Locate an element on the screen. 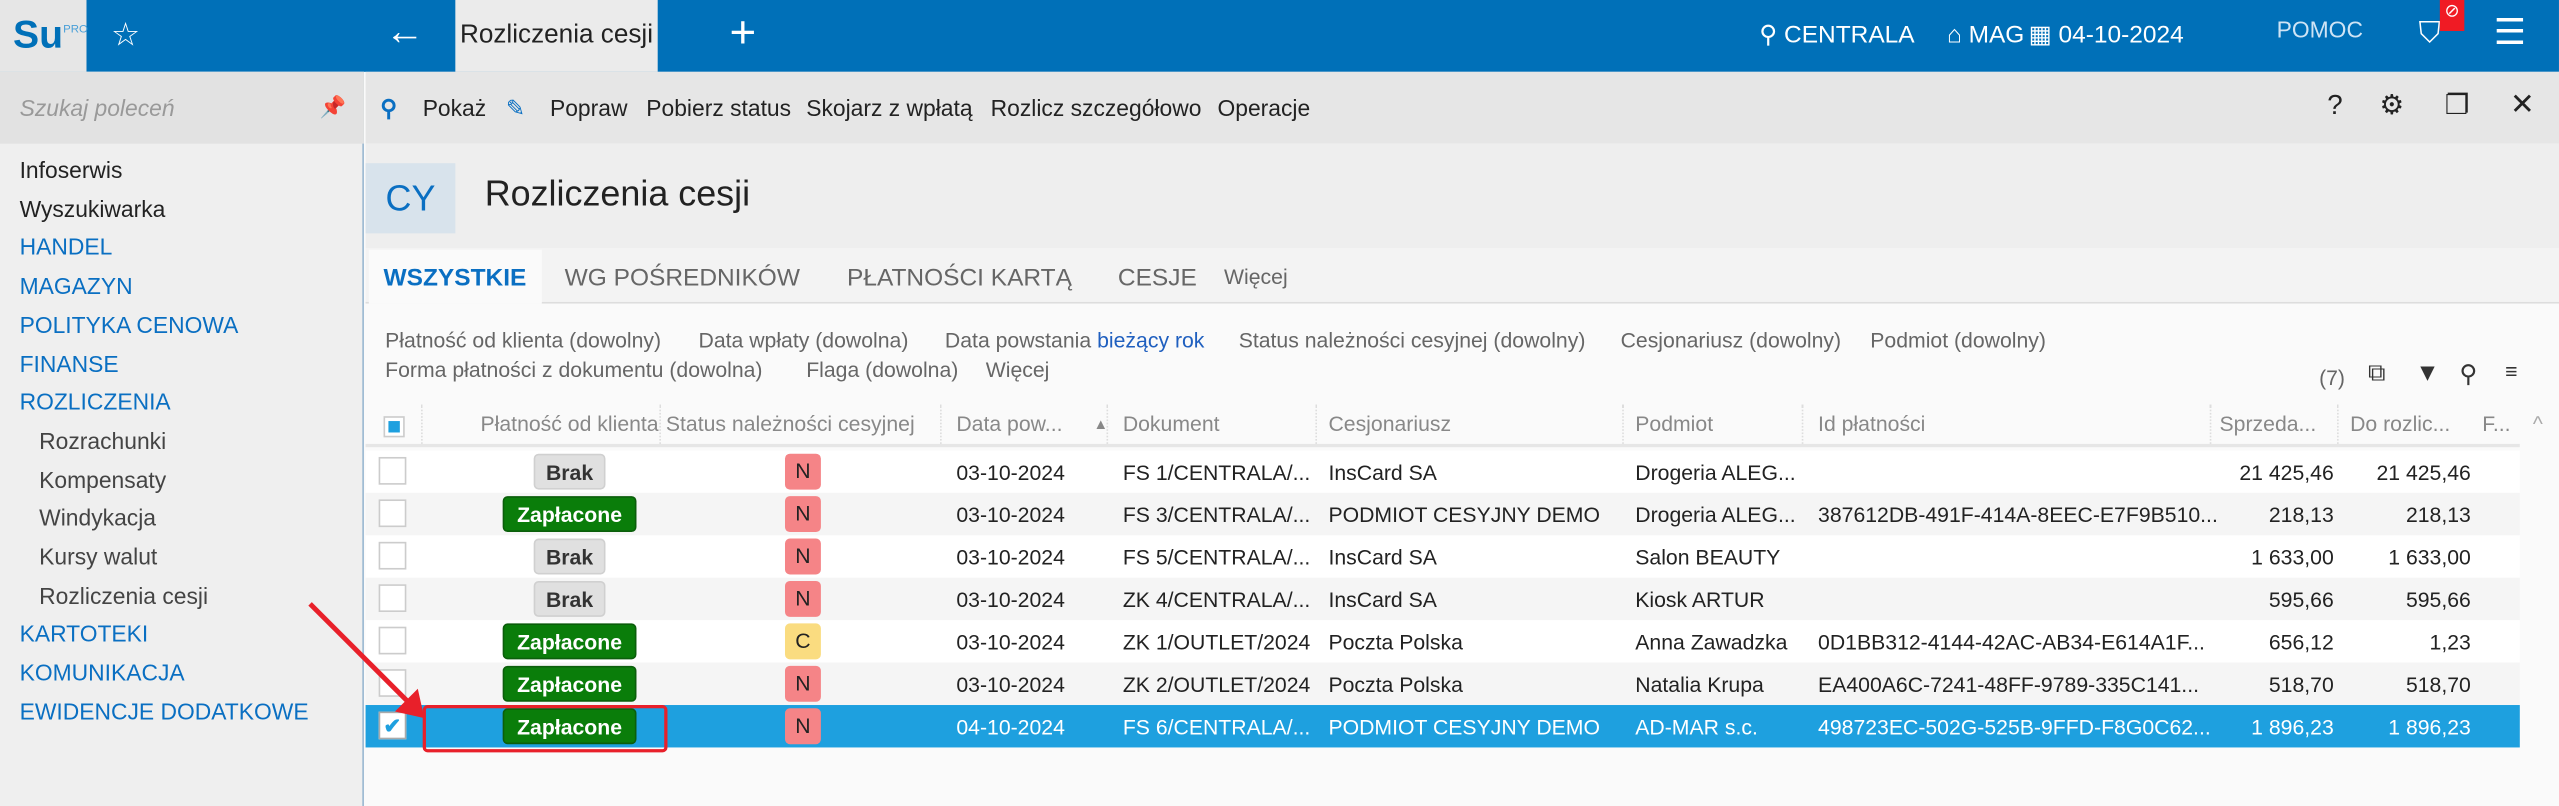  help-icon: ? is located at coordinates (2334, 106).